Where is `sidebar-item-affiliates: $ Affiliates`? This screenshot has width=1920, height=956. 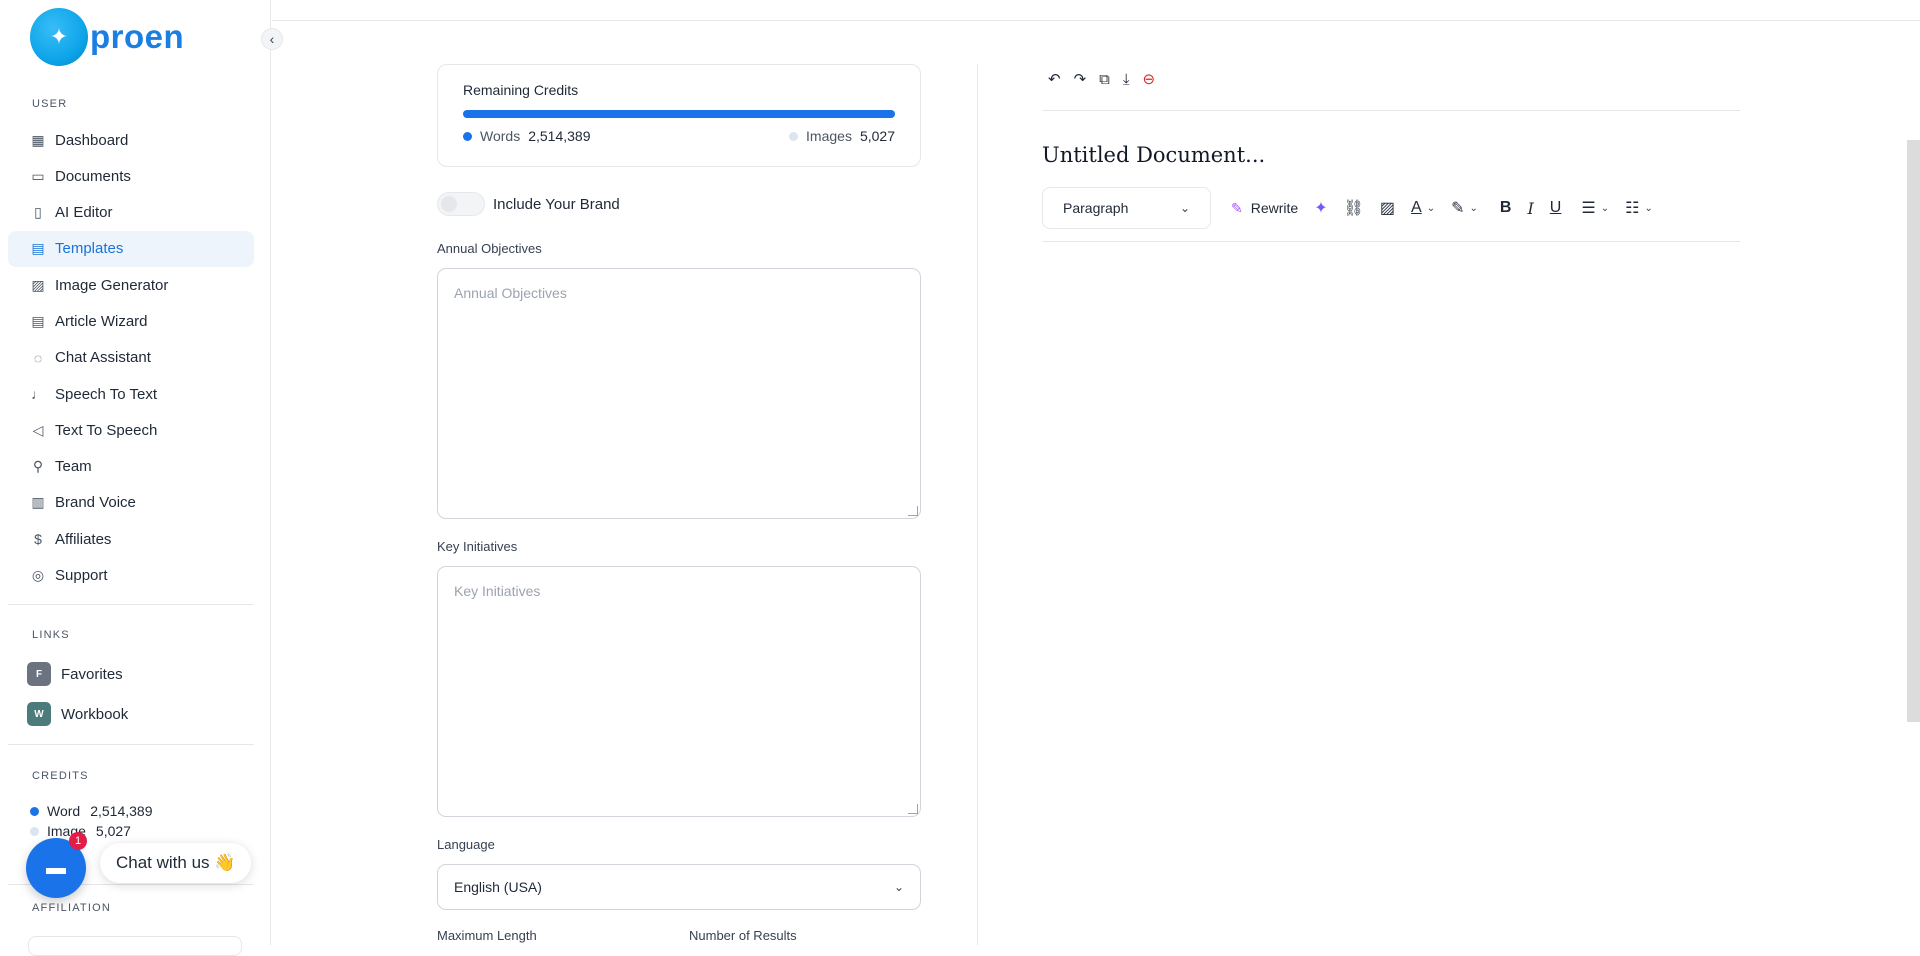
sidebar-item-affiliates: $ Affiliates is located at coordinates (131, 539).